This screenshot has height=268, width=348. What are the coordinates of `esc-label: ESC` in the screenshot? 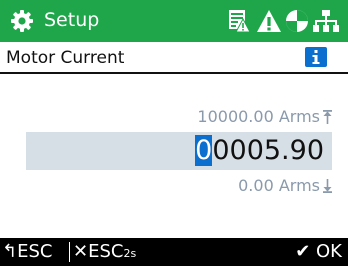 It's located at (35, 251).